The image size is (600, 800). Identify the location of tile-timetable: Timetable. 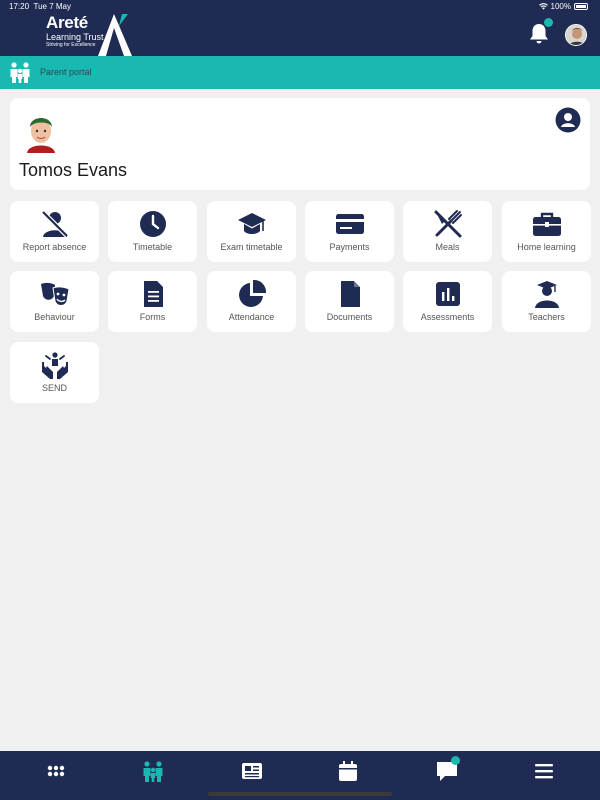
(152, 231).